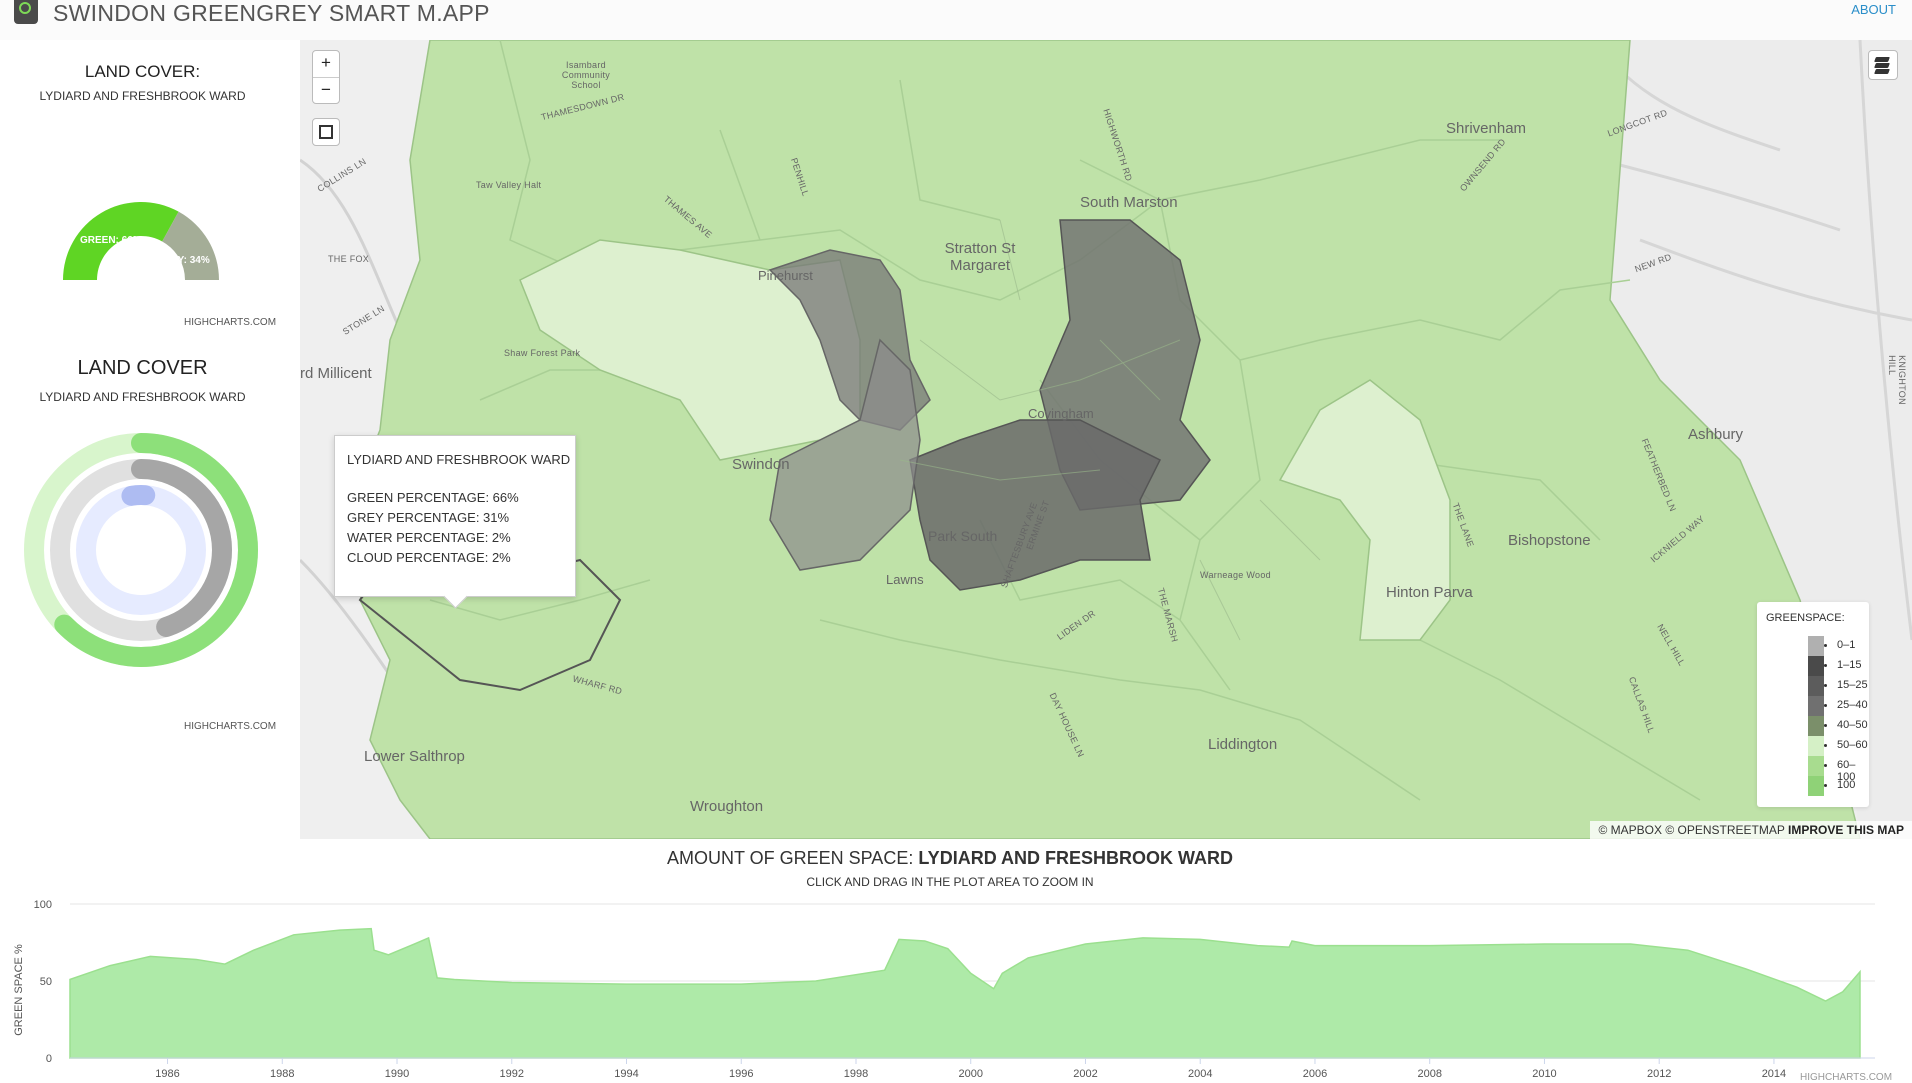 Image resolution: width=1912 pixels, height=1083 pixels. Describe the element at coordinates (142, 71) in the screenshot. I see `gauge-title: LAND COVER:` at that location.